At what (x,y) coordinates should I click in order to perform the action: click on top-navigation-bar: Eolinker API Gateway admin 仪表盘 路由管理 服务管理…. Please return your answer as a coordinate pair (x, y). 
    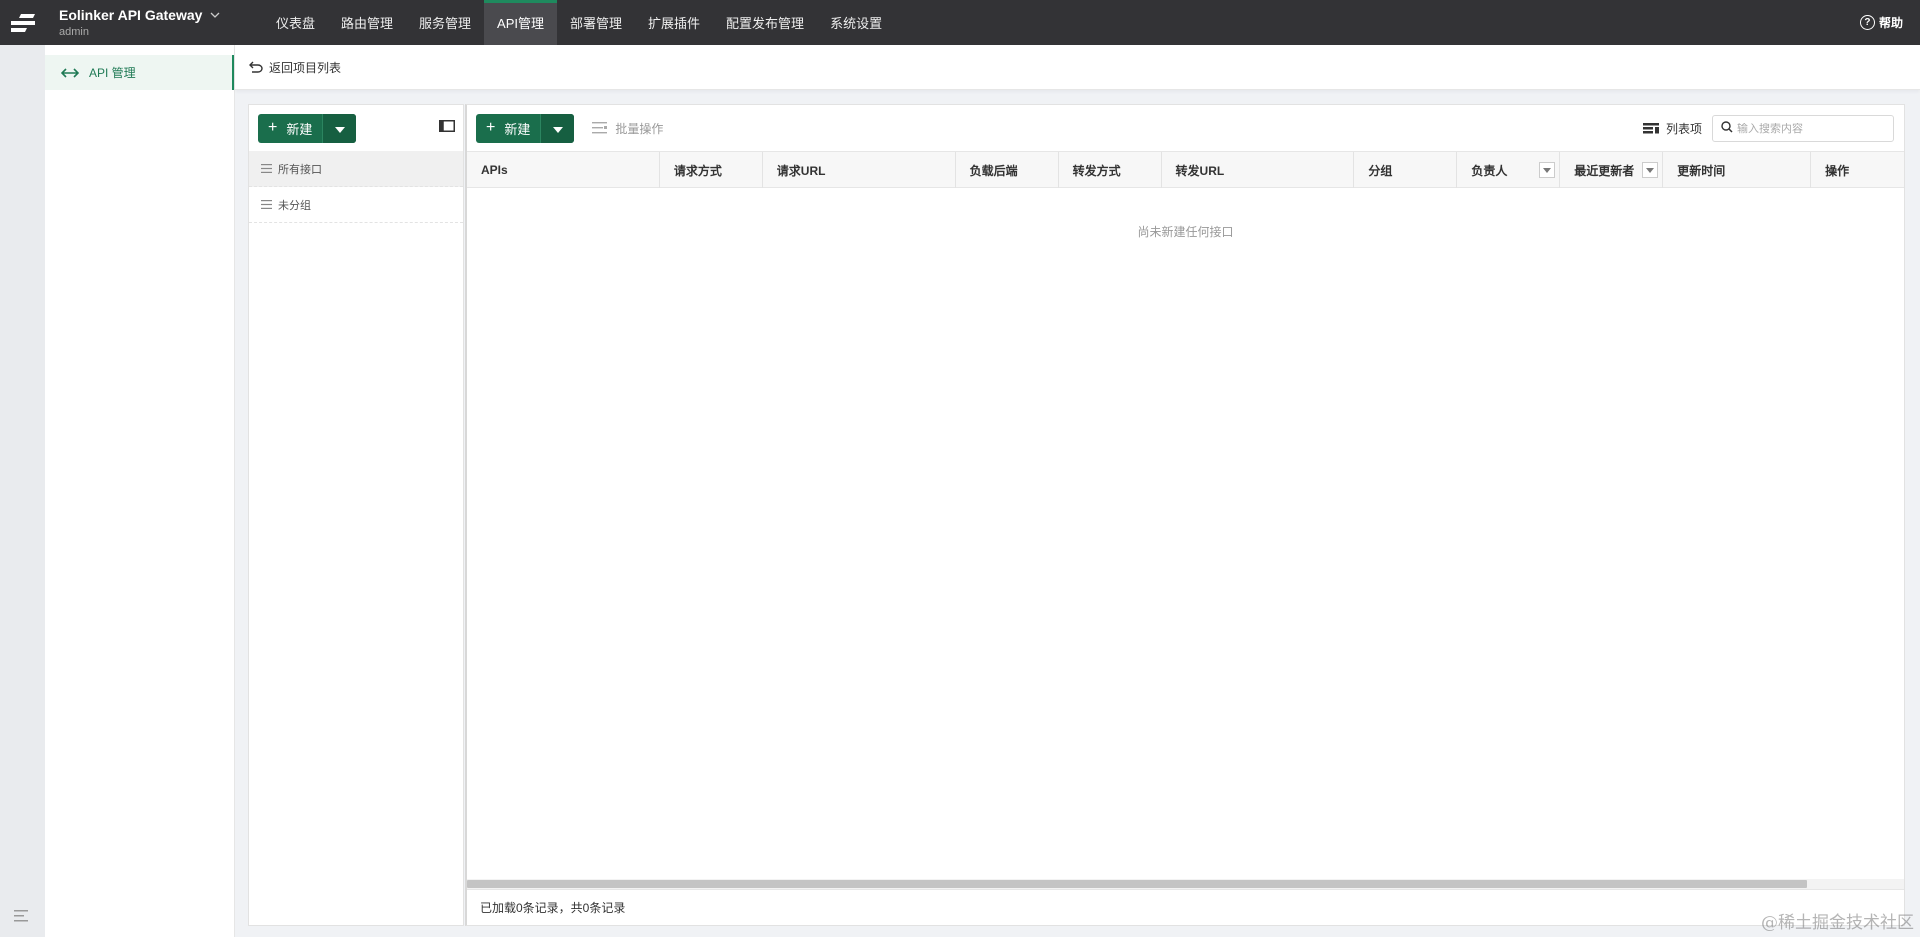
    Looking at the image, I should click on (960, 22).